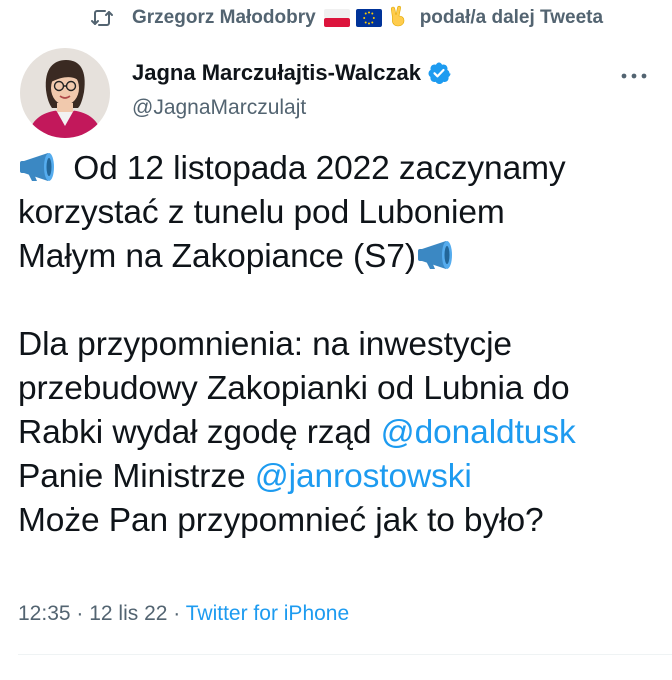 Image resolution: width=672 pixels, height=680 pixels. What do you see at coordinates (267, 613) in the screenshot?
I see `tweet-source-link: Twitter for iPhone` at bounding box center [267, 613].